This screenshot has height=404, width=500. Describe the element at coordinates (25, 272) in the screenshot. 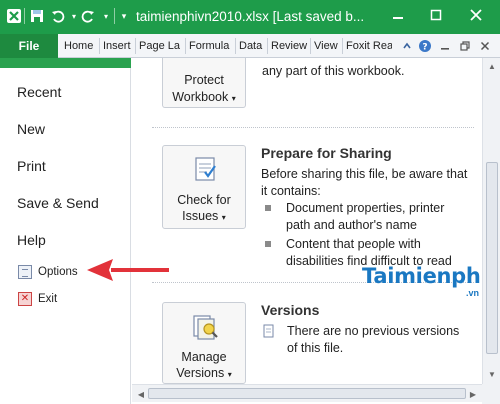

I see `options-icon` at that location.